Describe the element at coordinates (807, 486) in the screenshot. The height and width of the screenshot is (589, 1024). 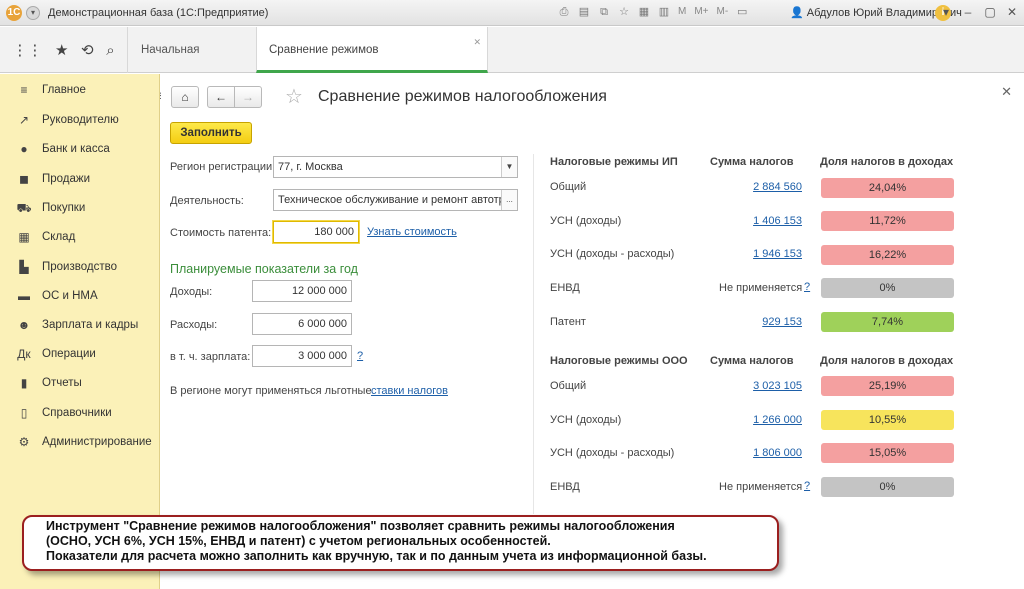
I see `ooo-envd-help-link: ?` at that location.